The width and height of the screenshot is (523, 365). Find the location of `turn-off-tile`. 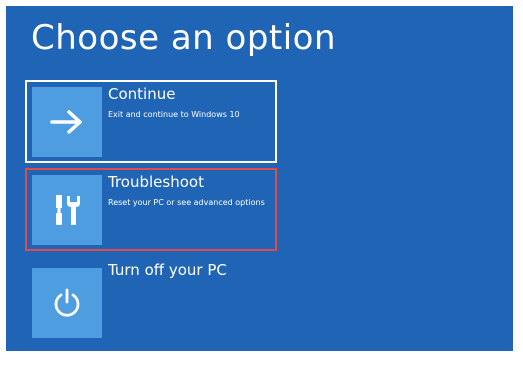

turn-off-tile is located at coordinates (67, 303).